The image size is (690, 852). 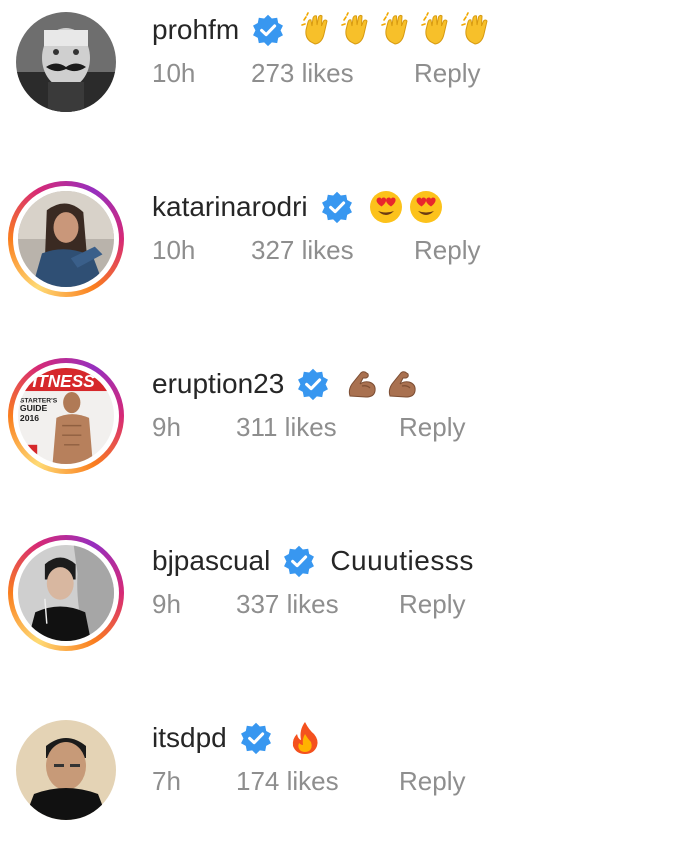 What do you see at coordinates (287, 781) in the screenshot?
I see `likes-count: 174 likes` at bounding box center [287, 781].